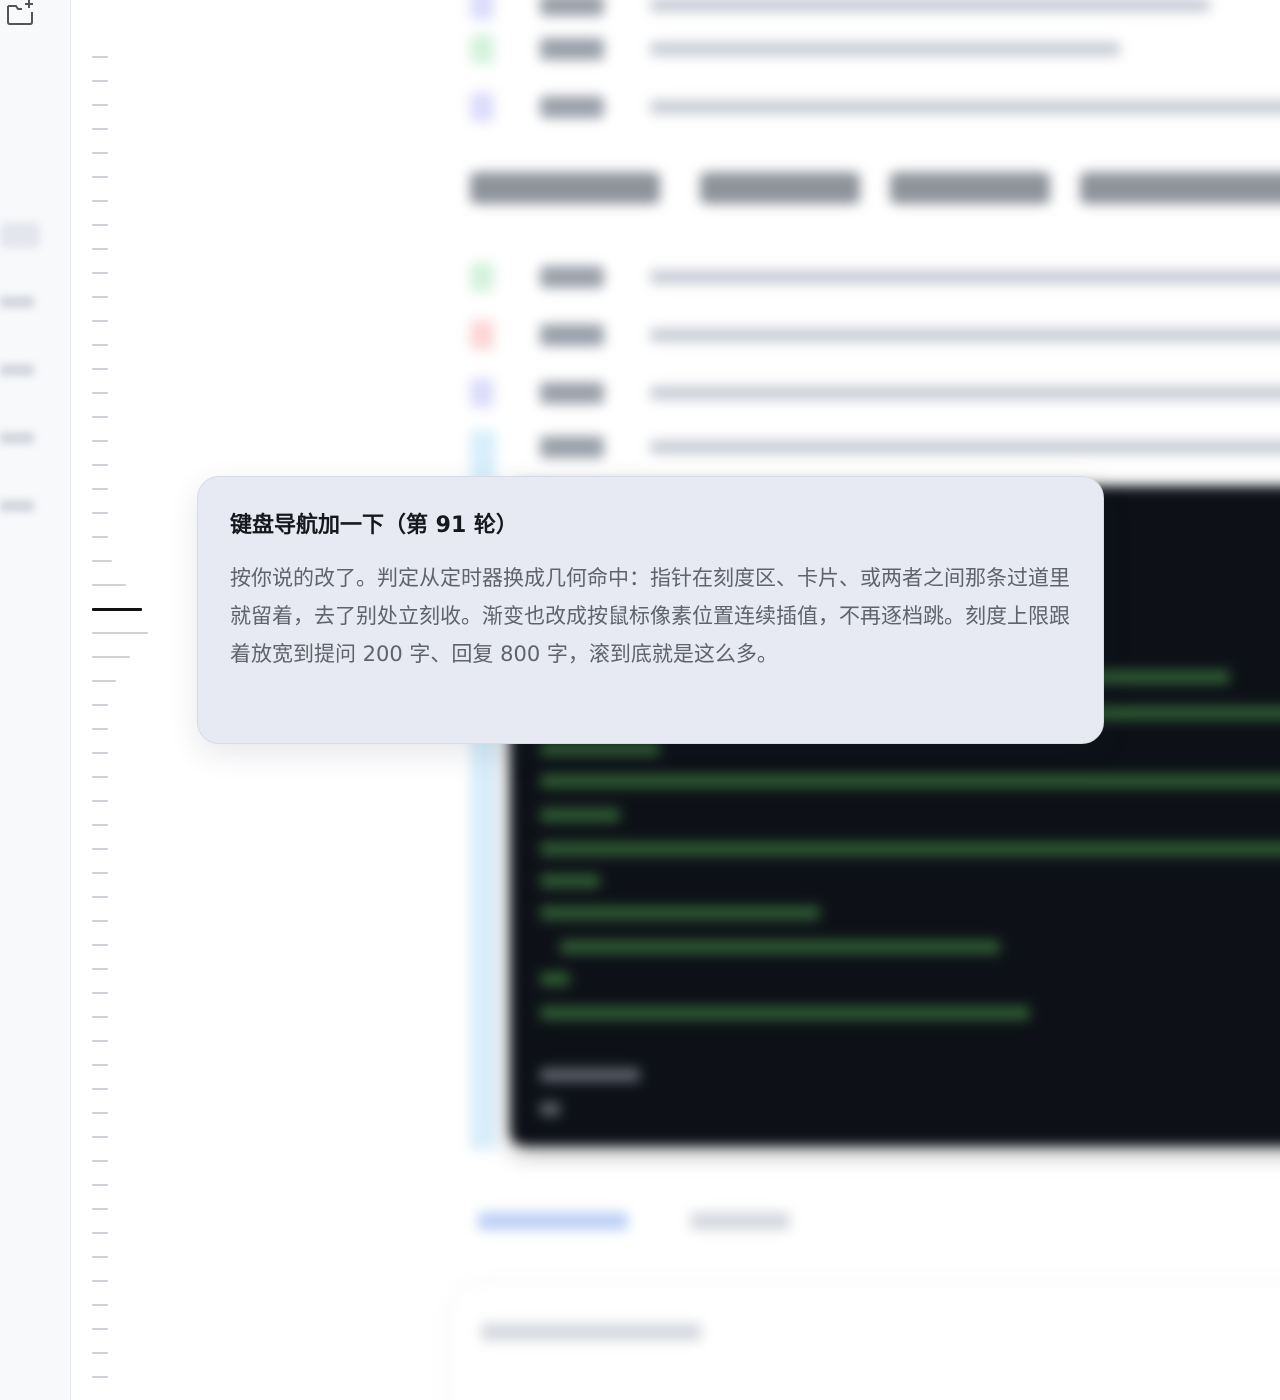  I want to click on message-tick-rail, so click(122, 717).